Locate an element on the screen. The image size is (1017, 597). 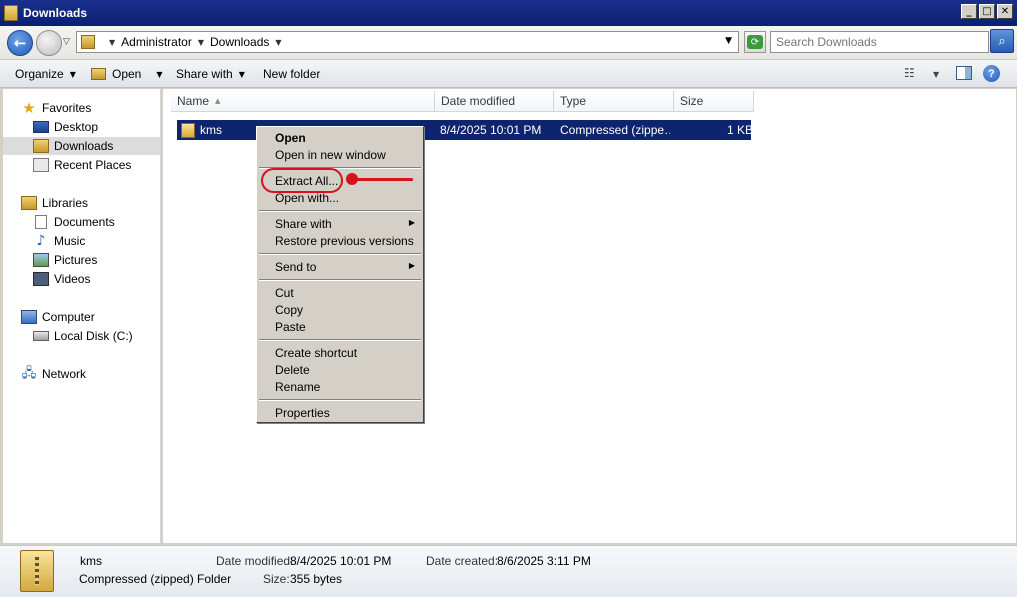
maximize-button: □ is located at coordinates (987, 11).